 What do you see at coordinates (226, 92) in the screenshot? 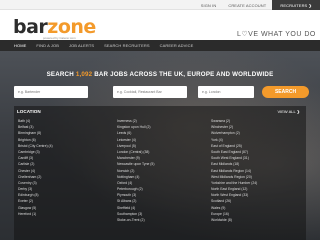
I see `location-input` at bounding box center [226, 92].